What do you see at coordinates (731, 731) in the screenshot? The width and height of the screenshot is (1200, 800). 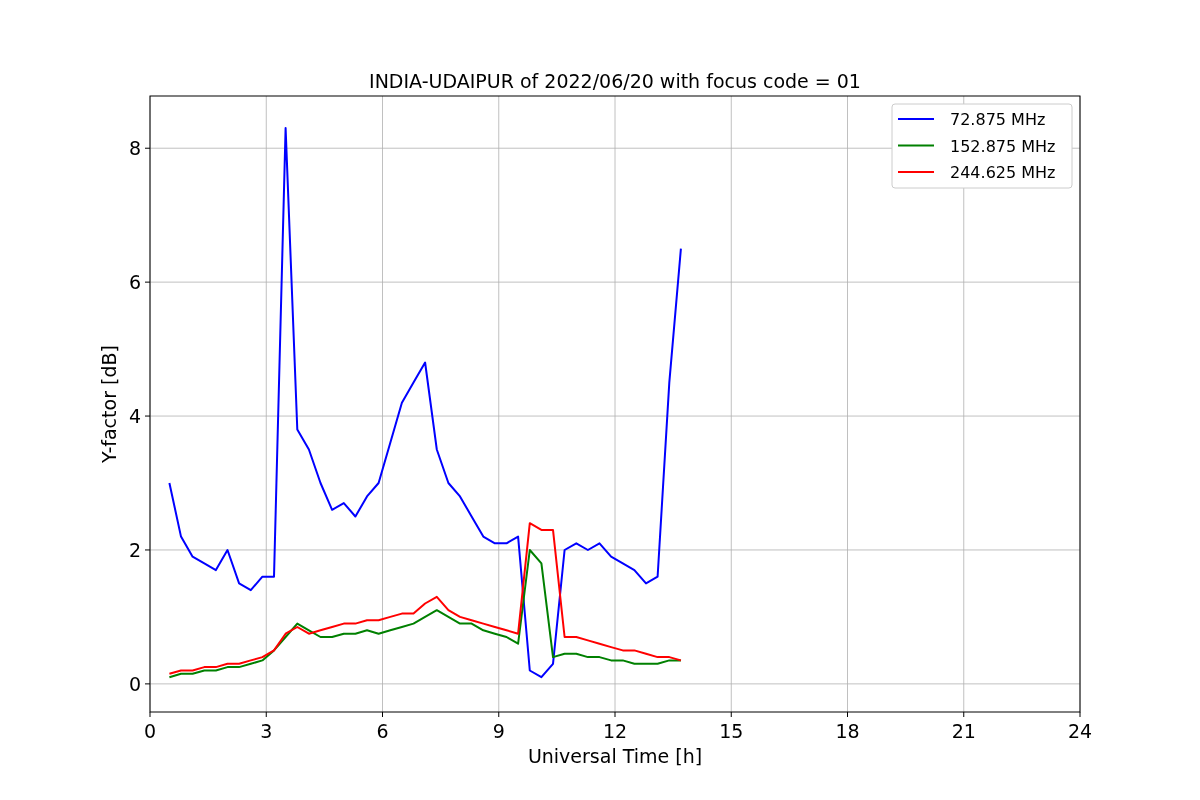 I see `tick-label: 15` at bounding box center [731, 731].